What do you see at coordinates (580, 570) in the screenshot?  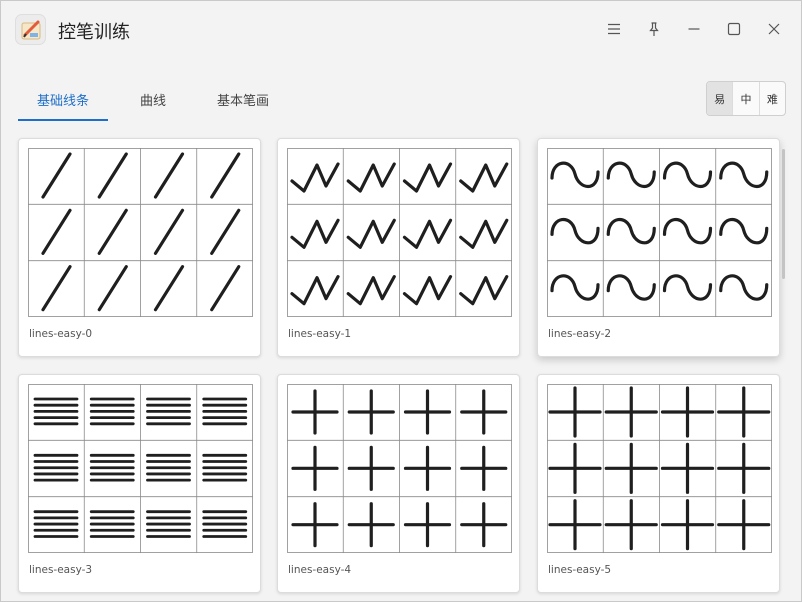 I see `exercise-label: lines-easy-5` at bounding box center [580, 570].